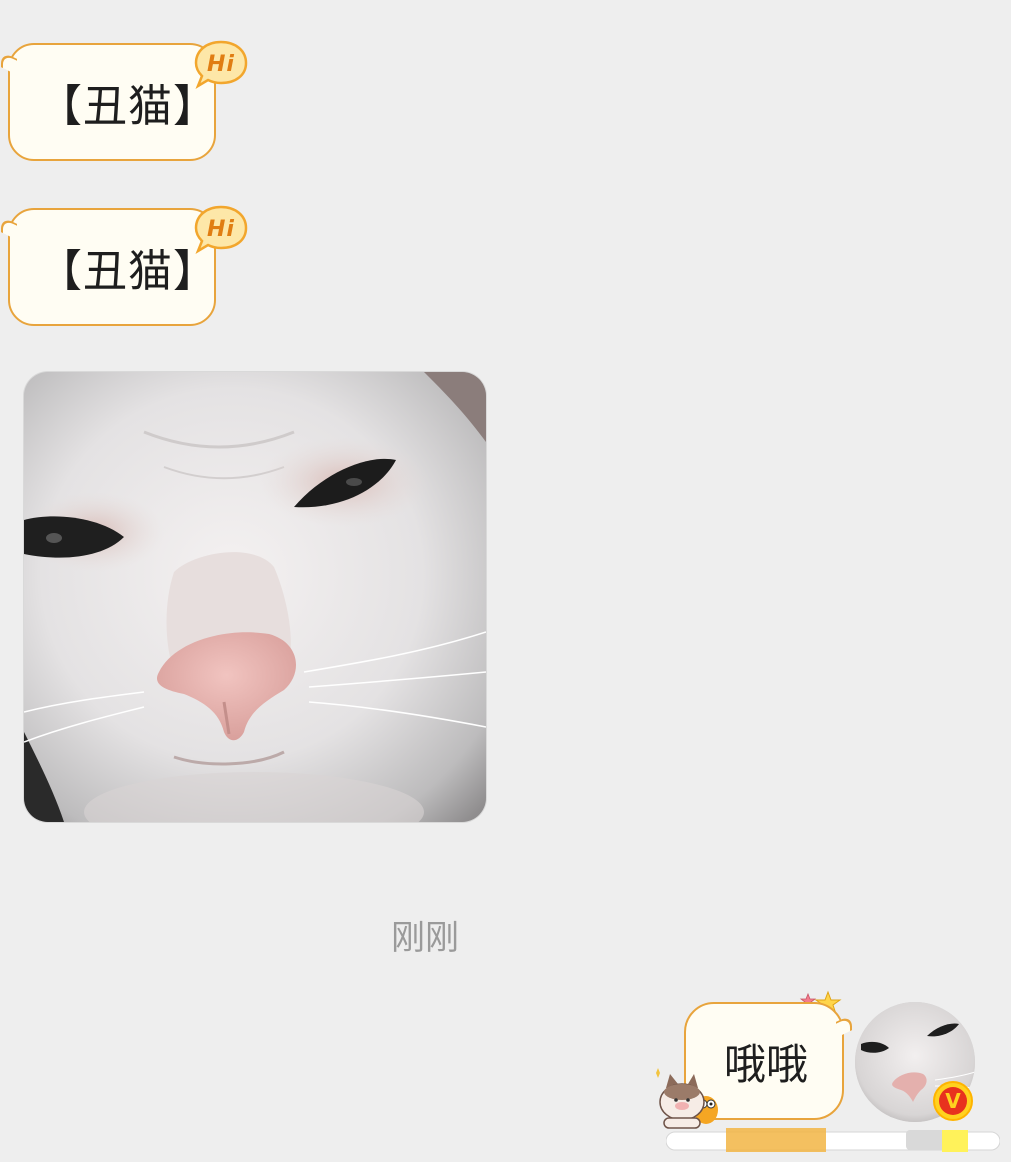 This screenshot has width=1011, height=1162. What do you see at coordinates (687, 1098) in the screenshot?
I see `cartoon-cat-sticker-icon` at bounding box center [687, 1098].